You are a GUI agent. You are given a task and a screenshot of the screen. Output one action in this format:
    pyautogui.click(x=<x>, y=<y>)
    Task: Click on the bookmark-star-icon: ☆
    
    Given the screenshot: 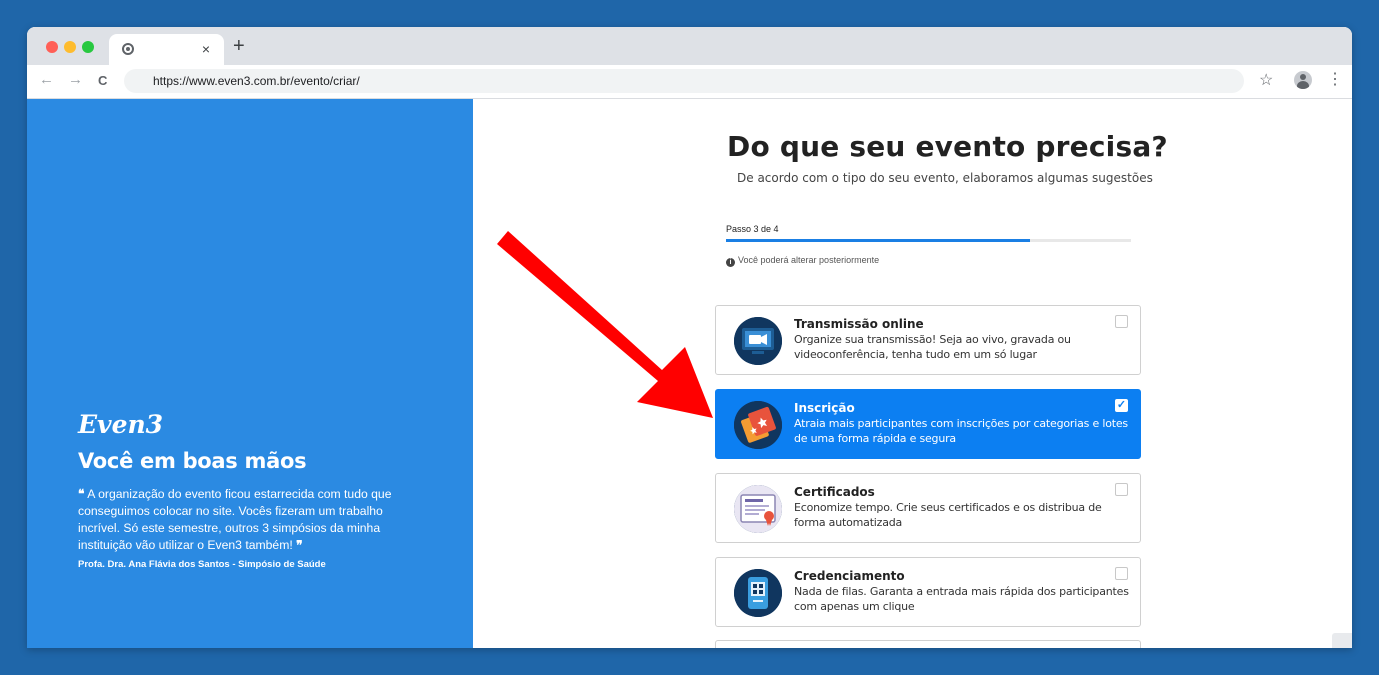 What is the action you would take?
    pyautogui.click(x=1266, y=80)
    